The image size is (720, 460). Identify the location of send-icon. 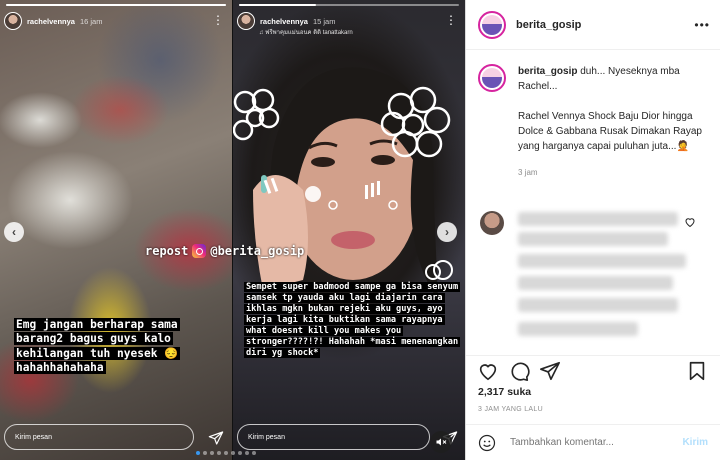
(216, 438).